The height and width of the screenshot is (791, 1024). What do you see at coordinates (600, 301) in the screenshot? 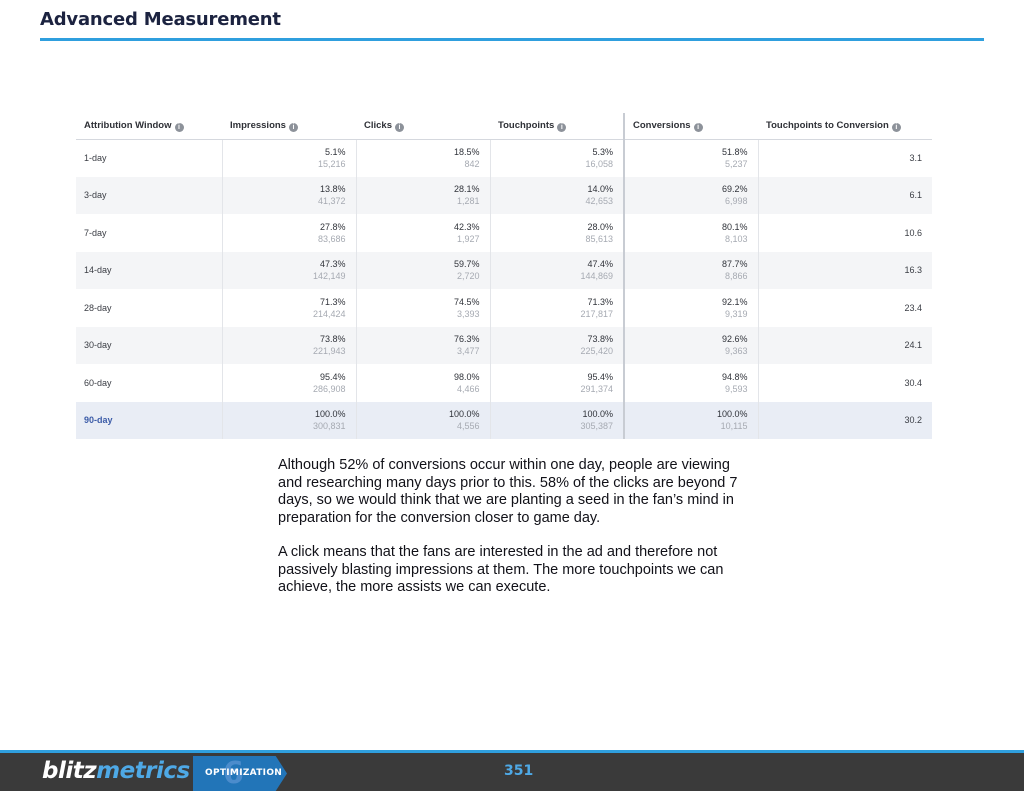
I see `touchpoints-percent: 71.3%` at bounding box center [600, 301].